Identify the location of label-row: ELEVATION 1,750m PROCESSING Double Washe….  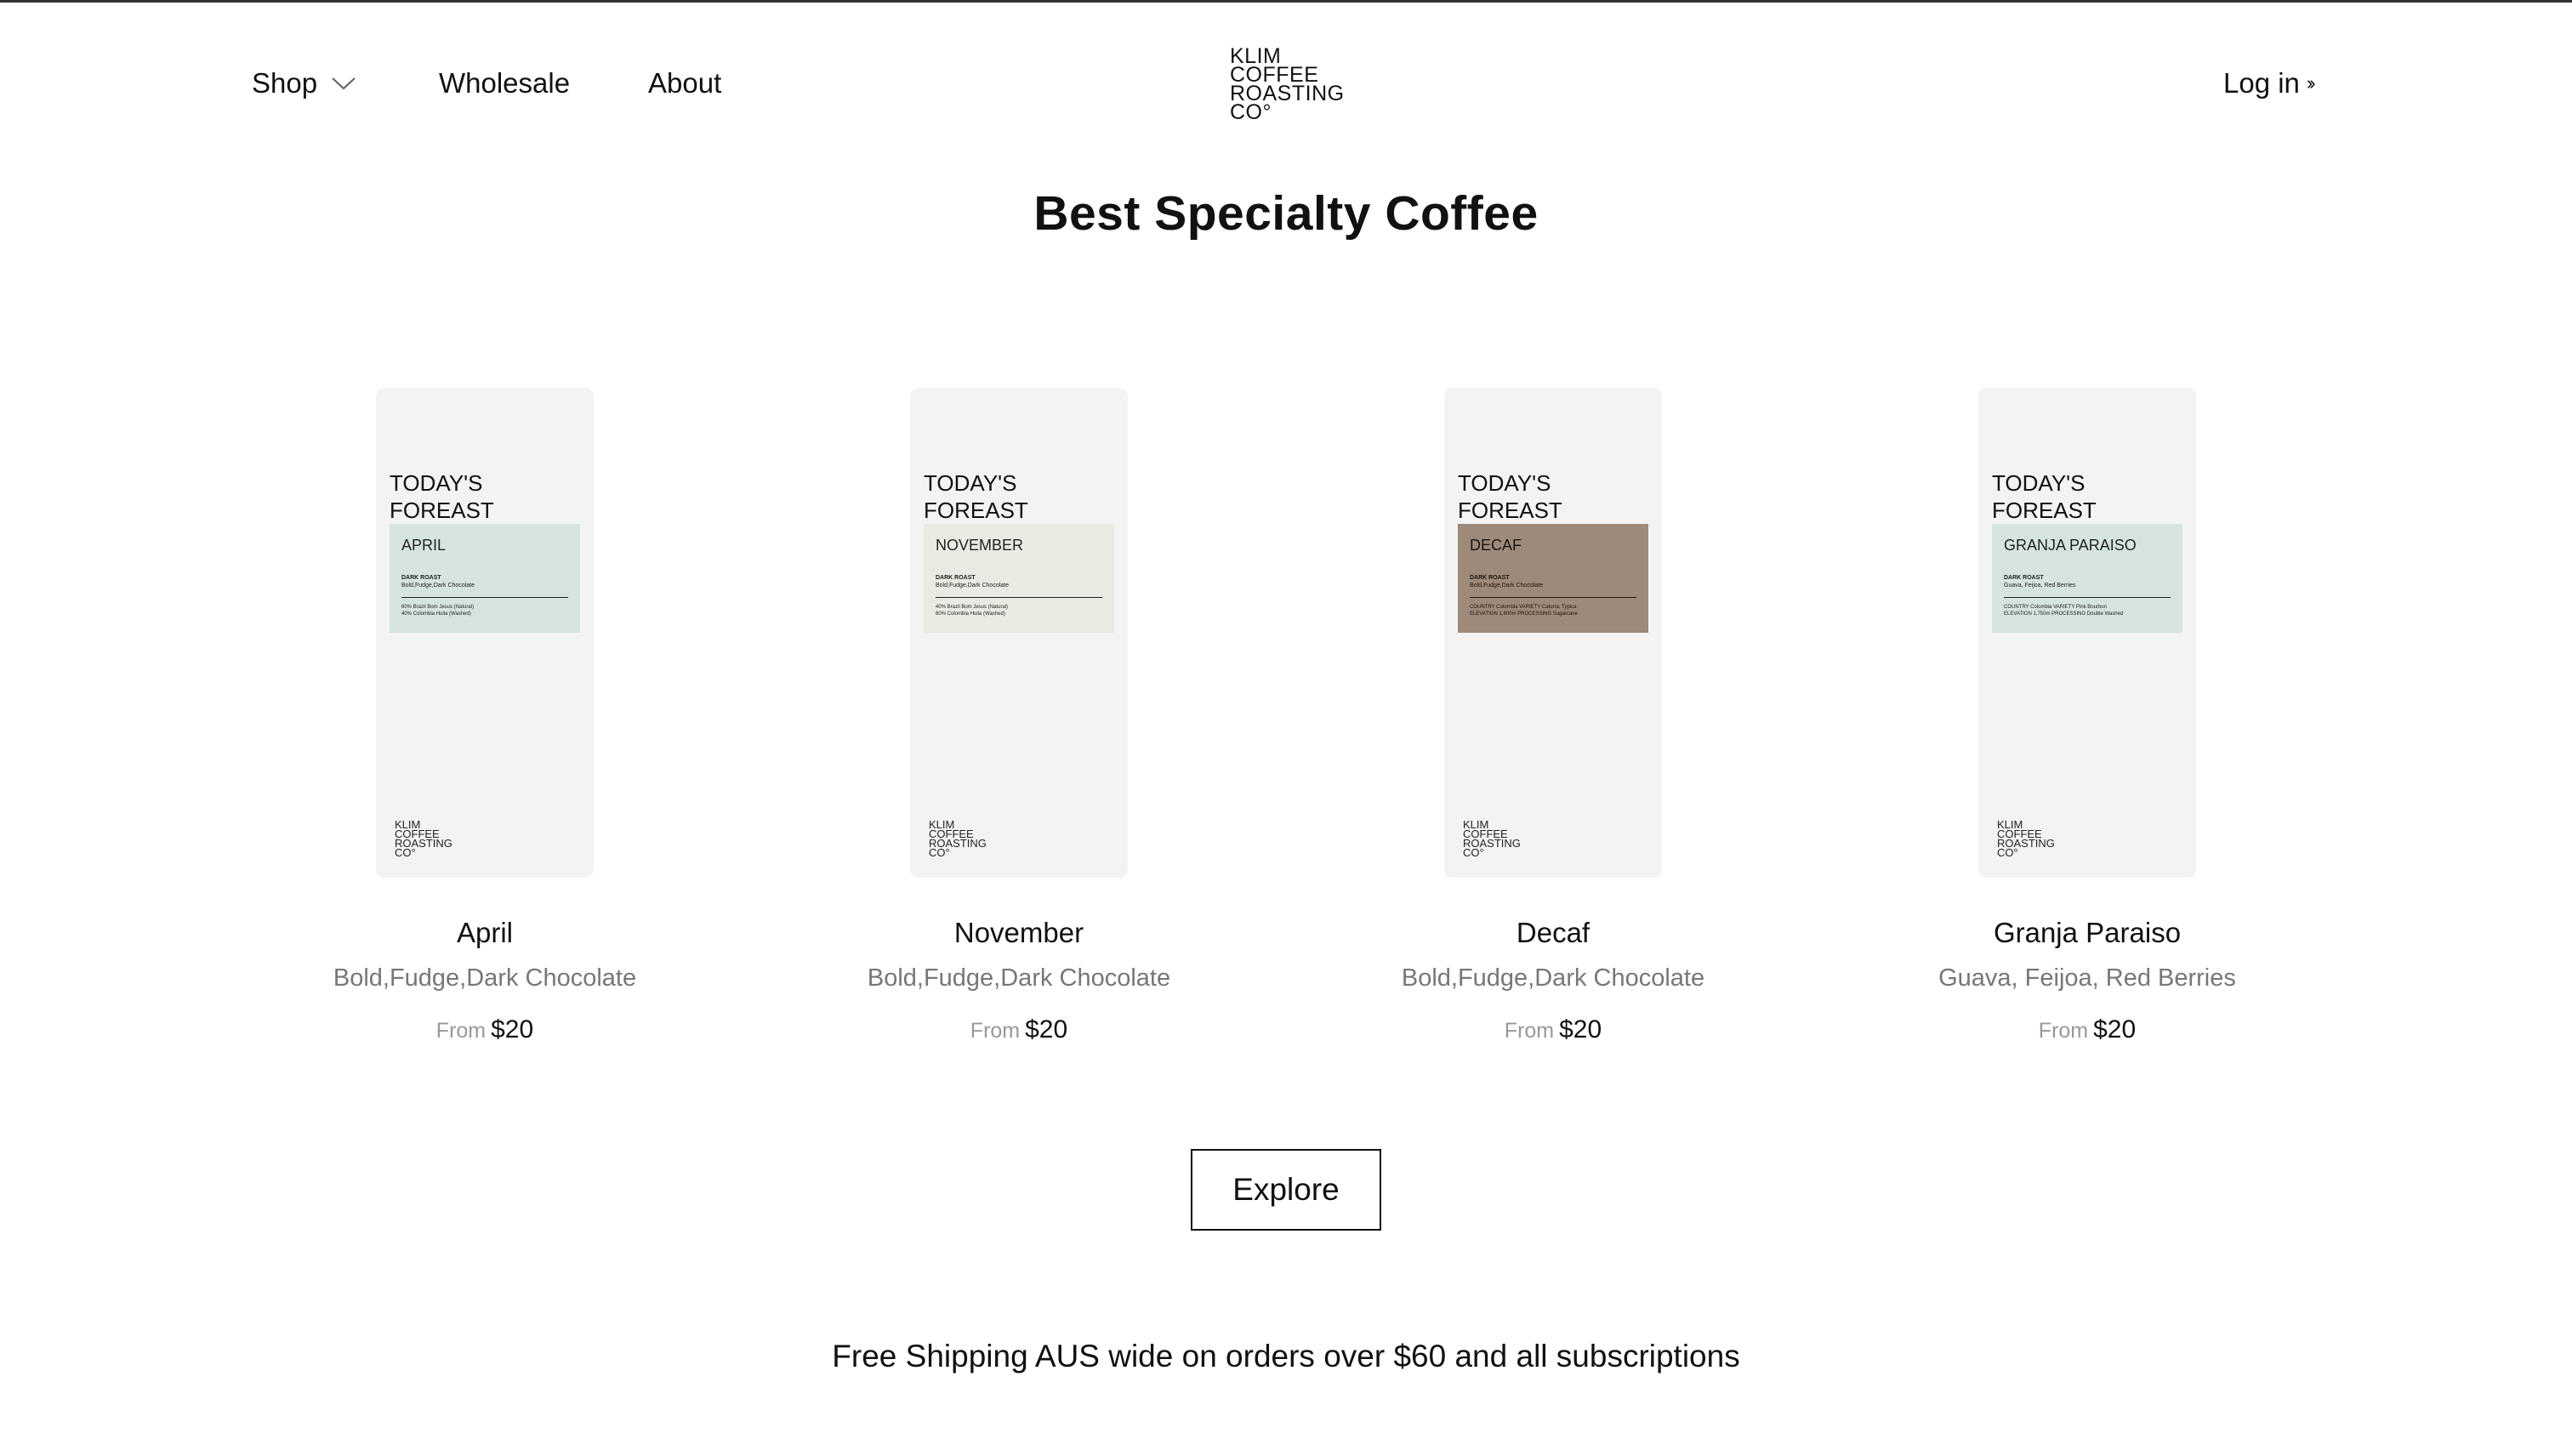
(2064, 614).